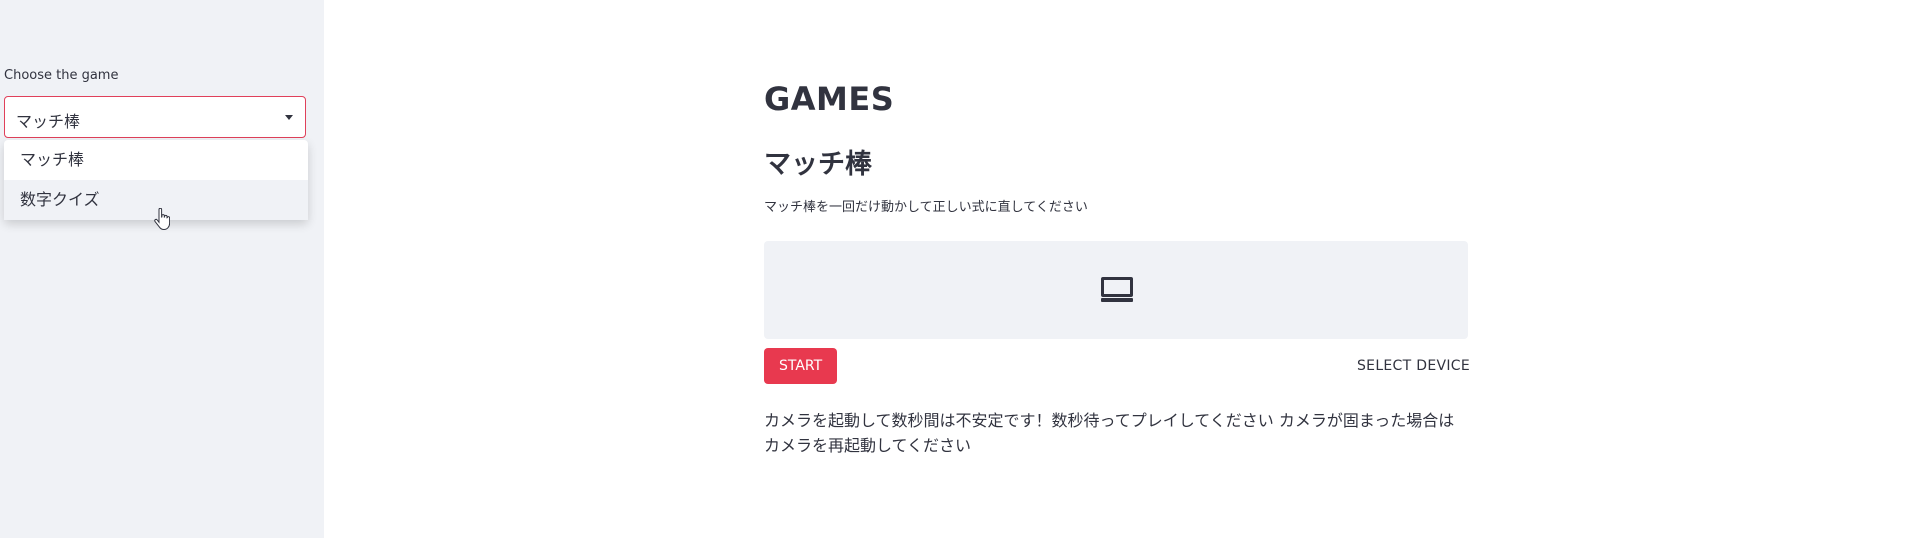 This screenshot has width=1908, height=538. Describe the element at coordinates (155, 117) in the screenshot. I see `game-select: マッチ棒` at that location.